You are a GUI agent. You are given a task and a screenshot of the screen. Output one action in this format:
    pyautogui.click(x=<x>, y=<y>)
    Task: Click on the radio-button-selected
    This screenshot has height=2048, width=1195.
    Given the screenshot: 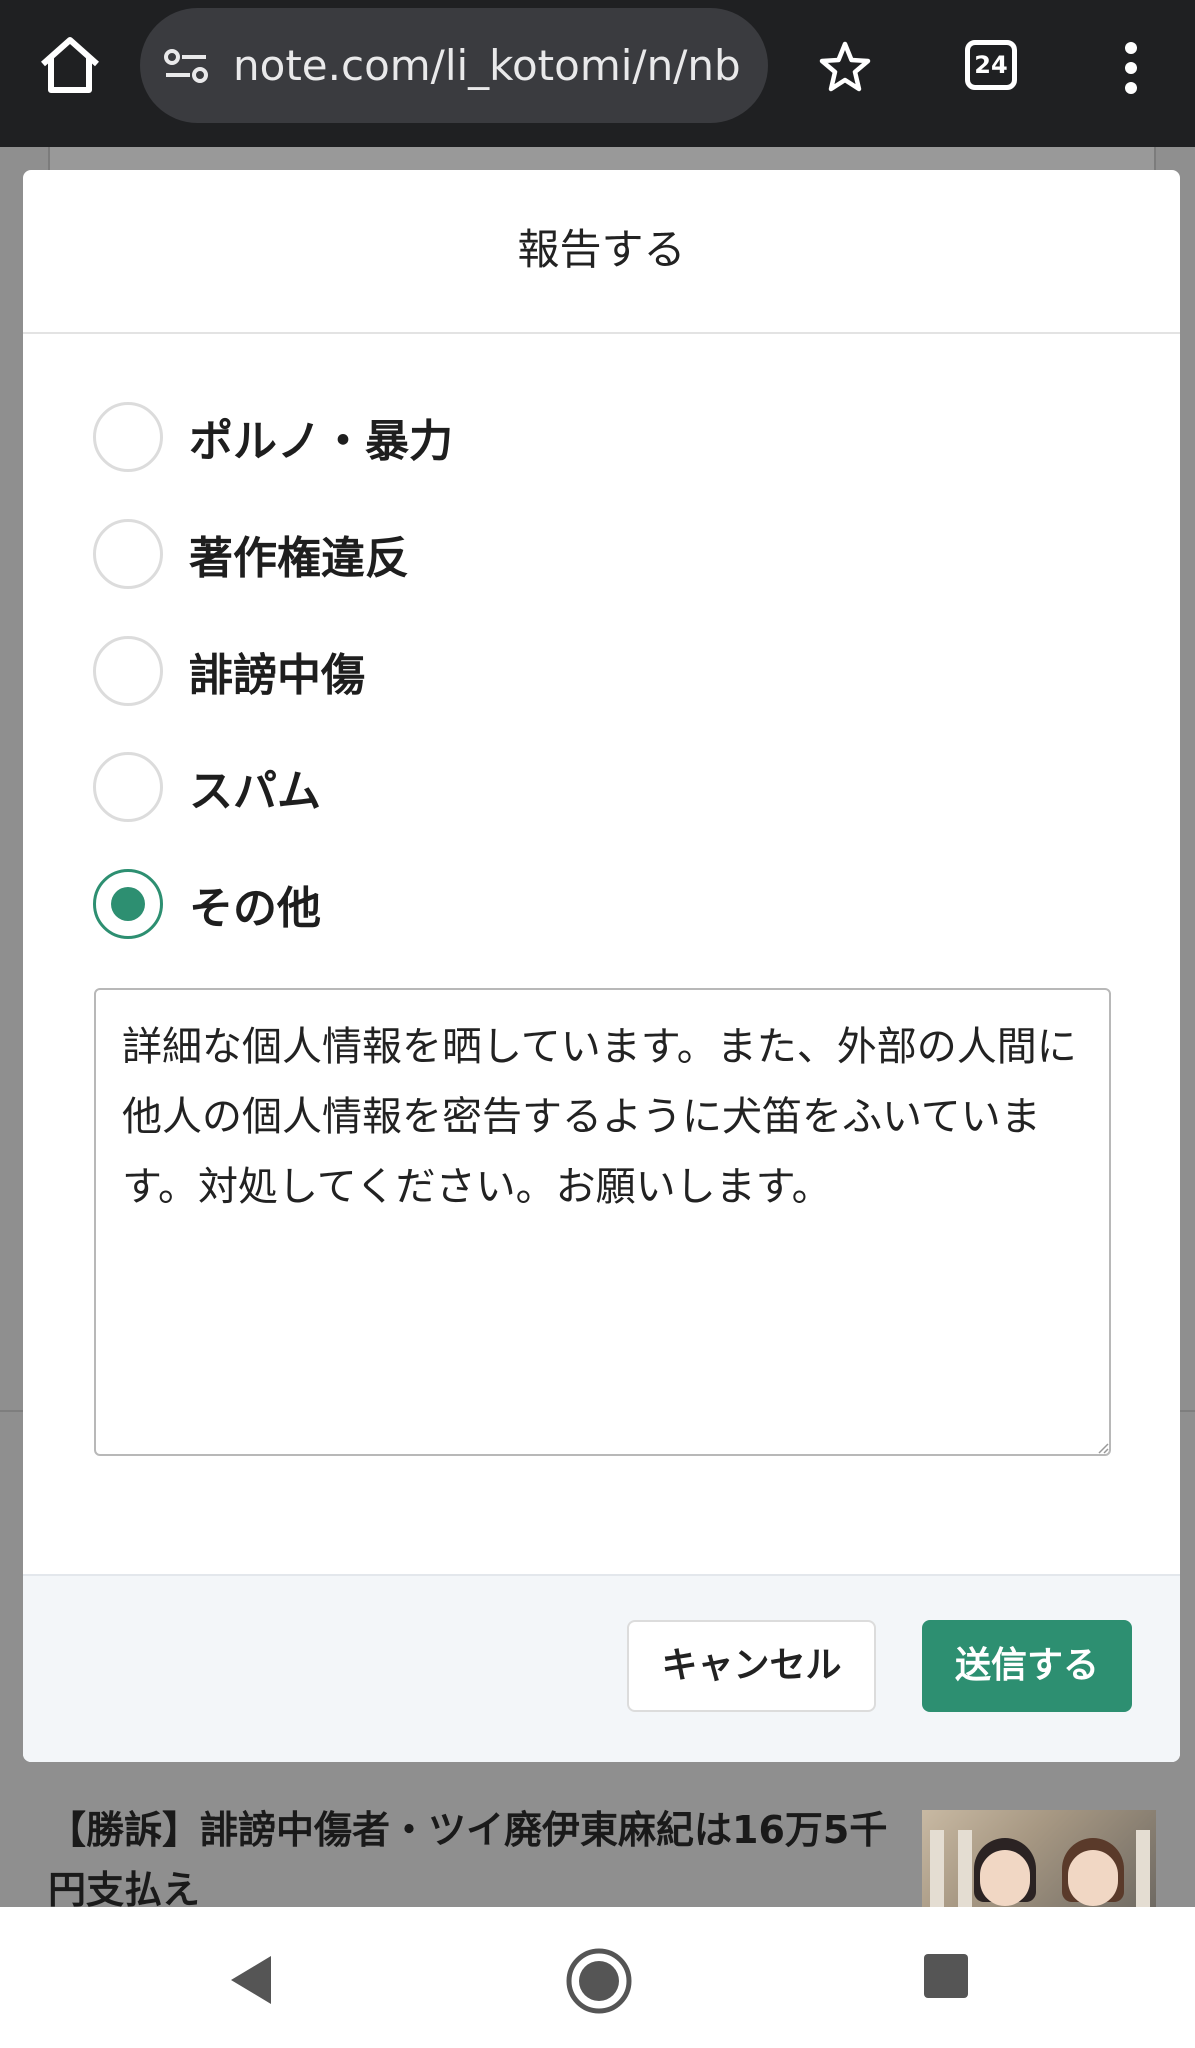 What is the action you would take?
    pyautogui.click(x=128, y=904)
    